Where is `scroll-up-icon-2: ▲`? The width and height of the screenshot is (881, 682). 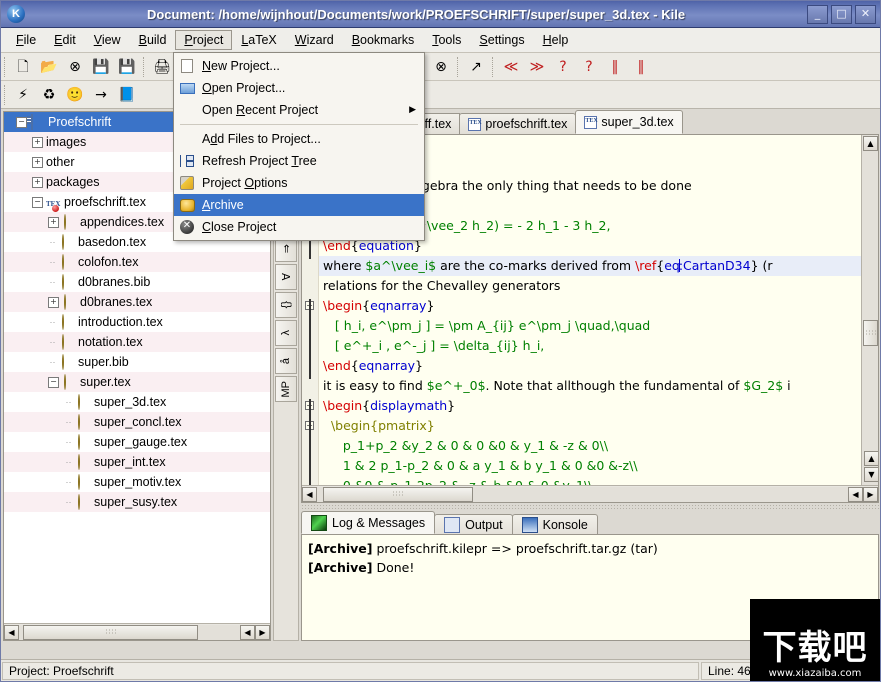
scroll-up-icon-2: ▲ is located at coordinates (871, 458).